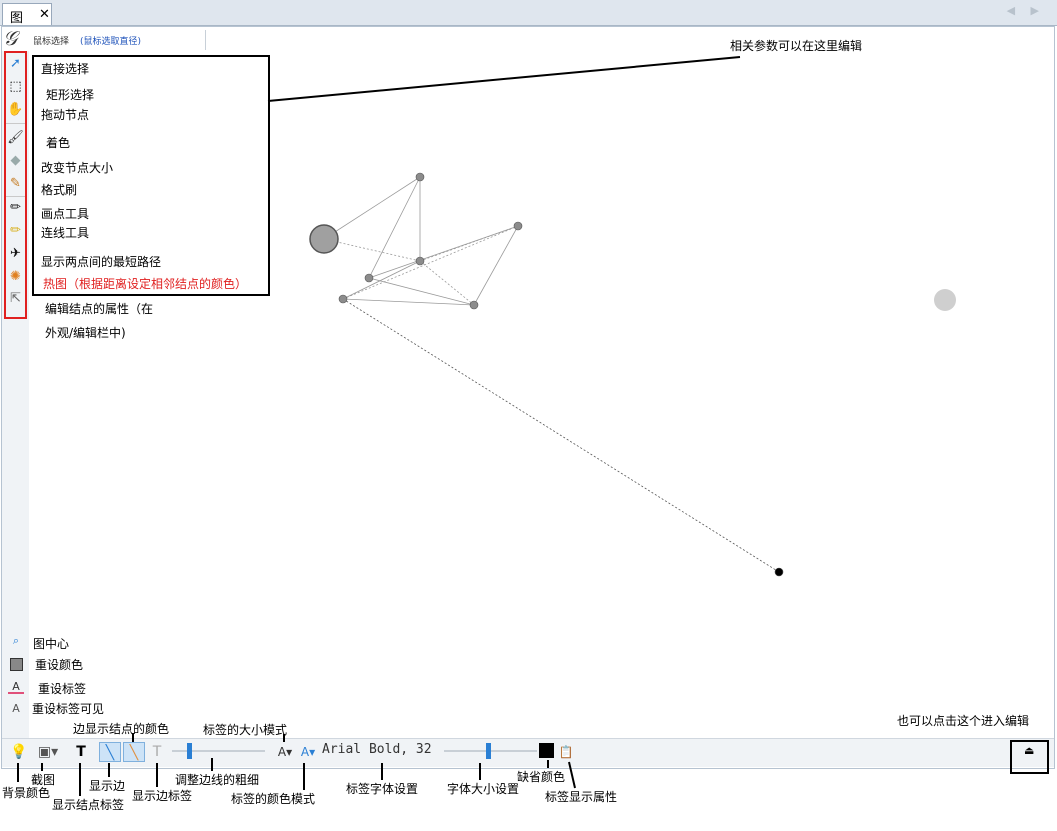  What do you see at coordinates (48, 752) in the screenshot?
I see `screenshot-camera-icon: ▣▾` at bounding box center [48, 752].